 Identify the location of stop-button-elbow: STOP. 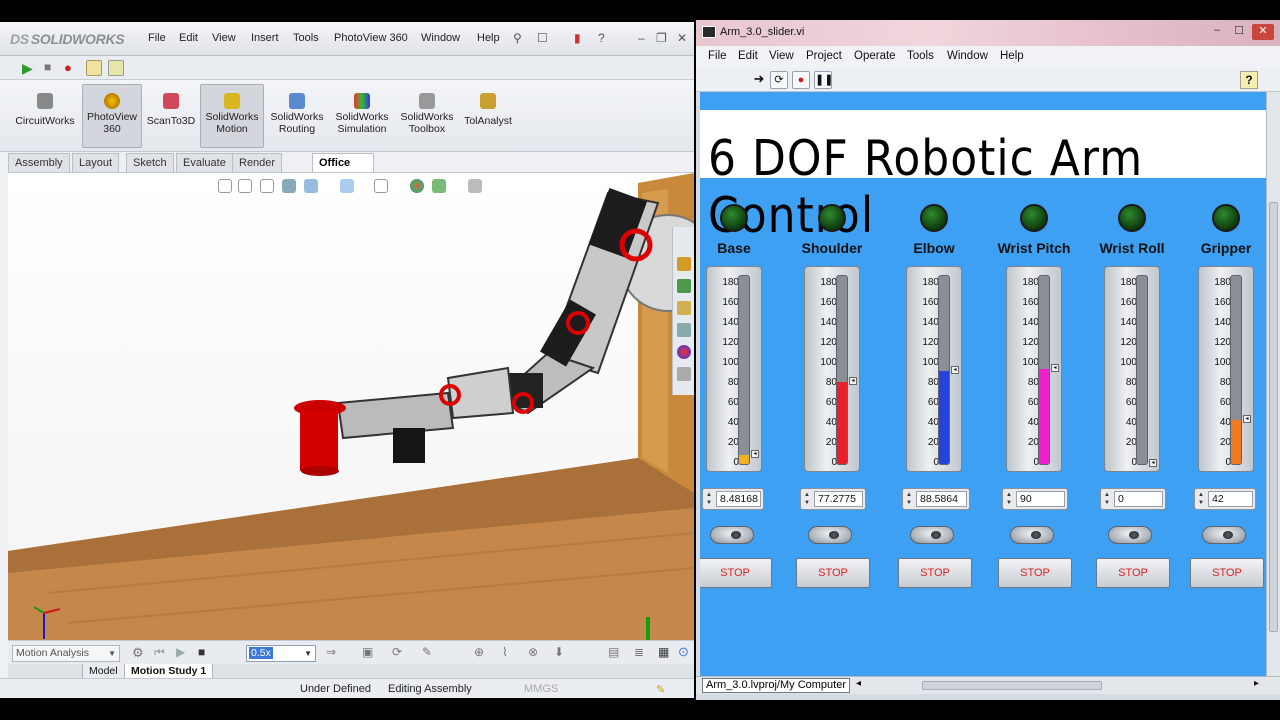
(935, 573).